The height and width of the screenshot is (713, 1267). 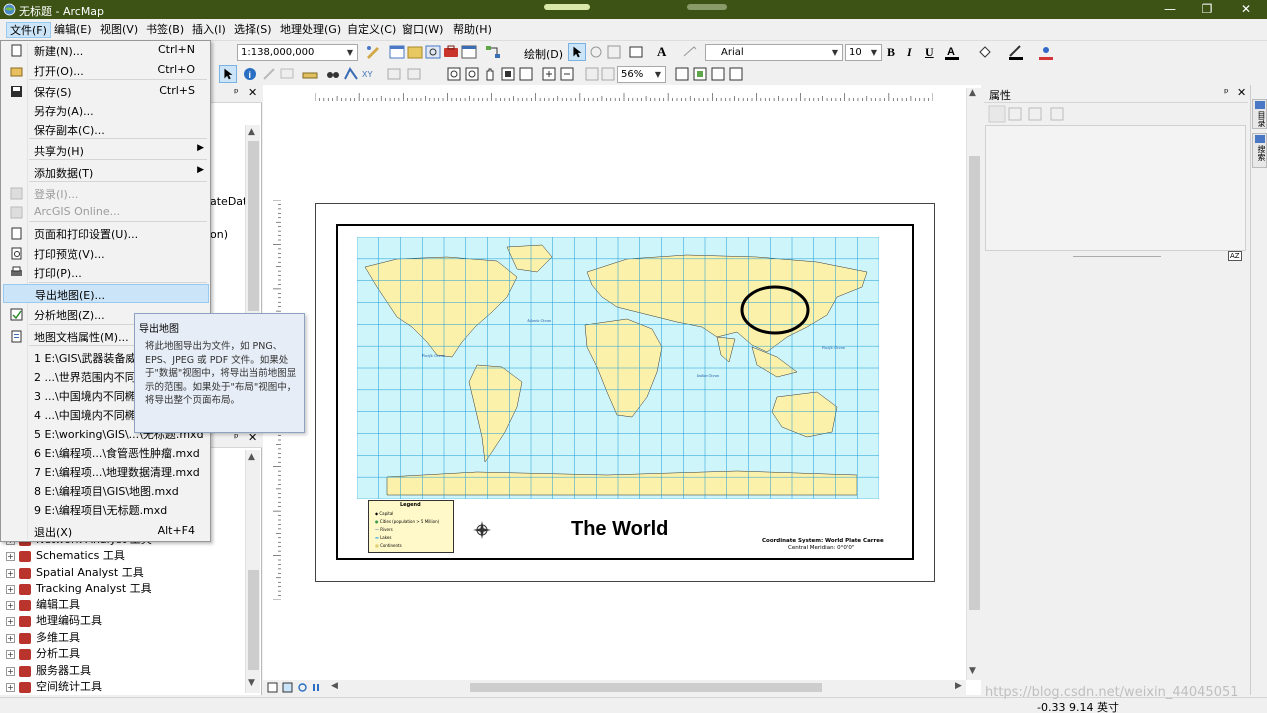 What do you see at coordinates (952, 52) in the screenshot?
I see `font-color-icon: A` at bounding box center [952, 52].